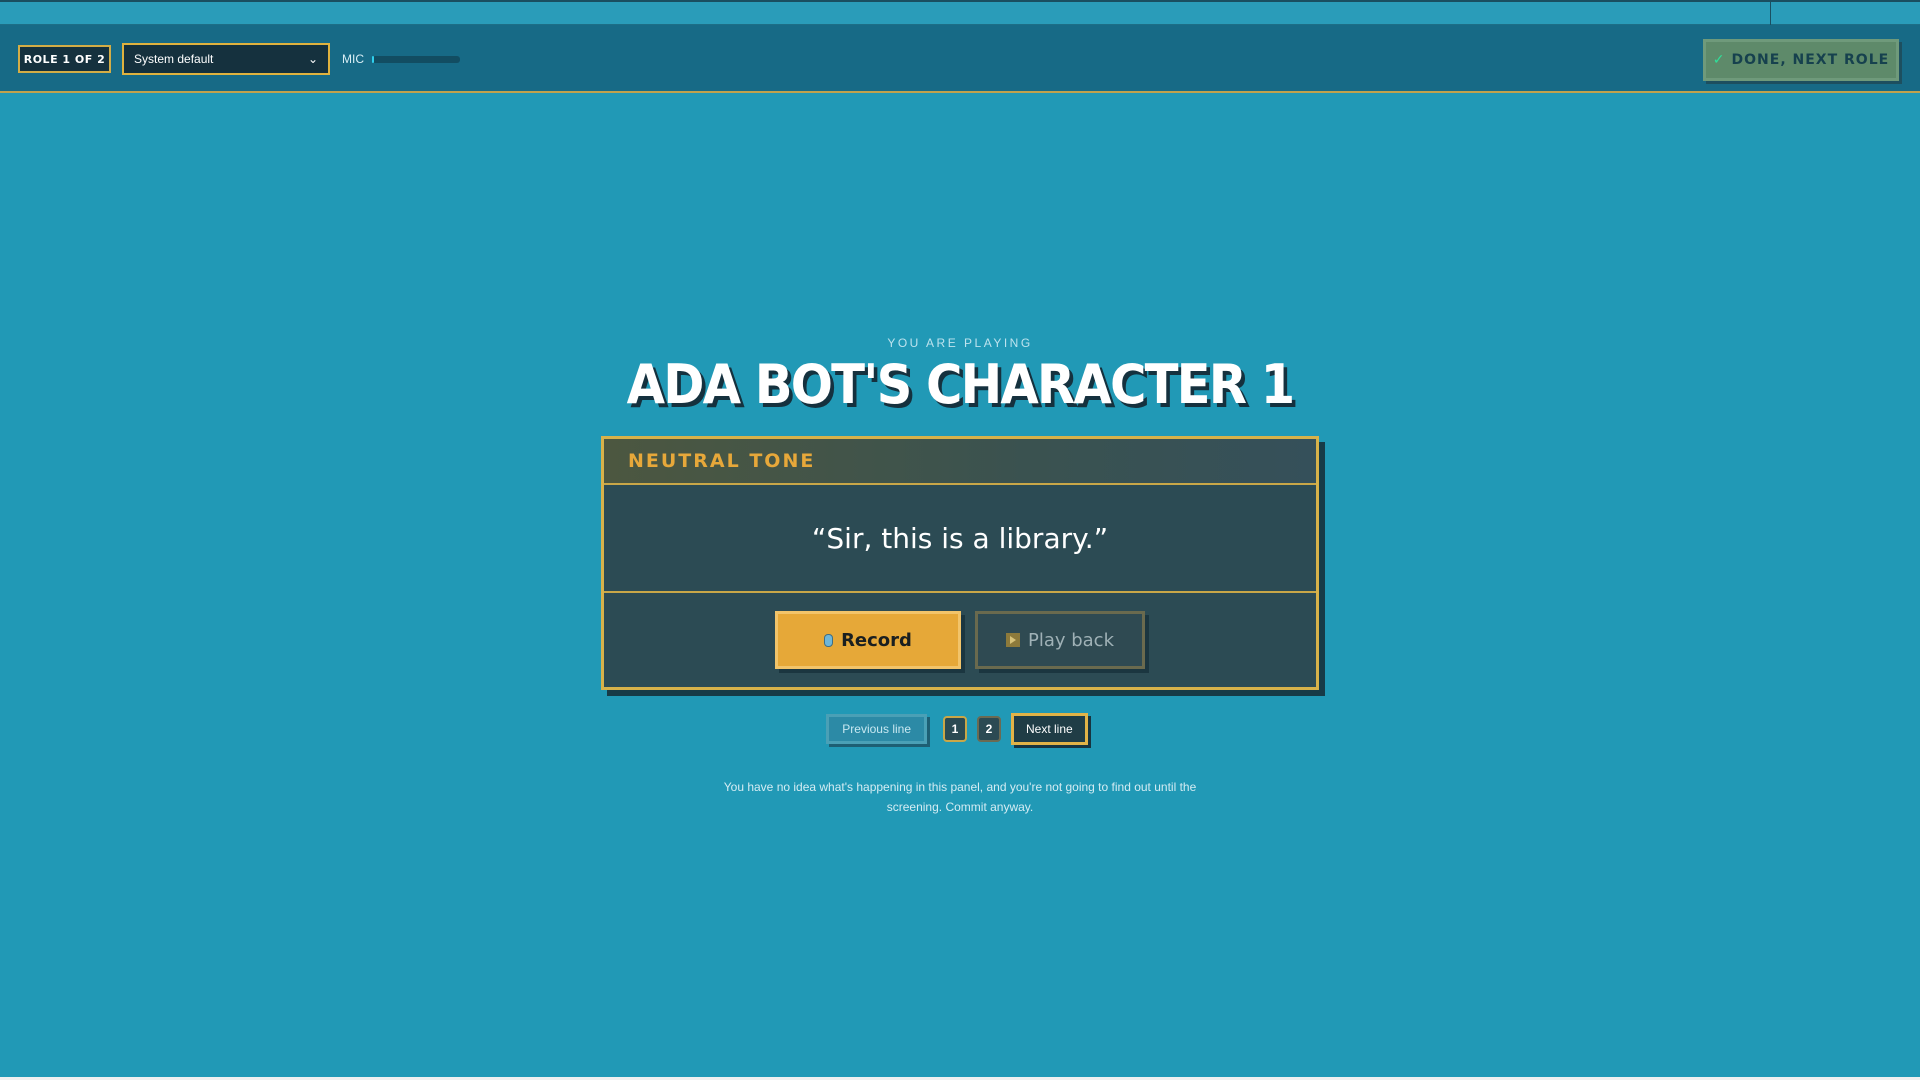 Image resolution: width=1920 pixels, height=1080 pixels. I want to click on previous-line-button: Previous line, so click(876, 729).